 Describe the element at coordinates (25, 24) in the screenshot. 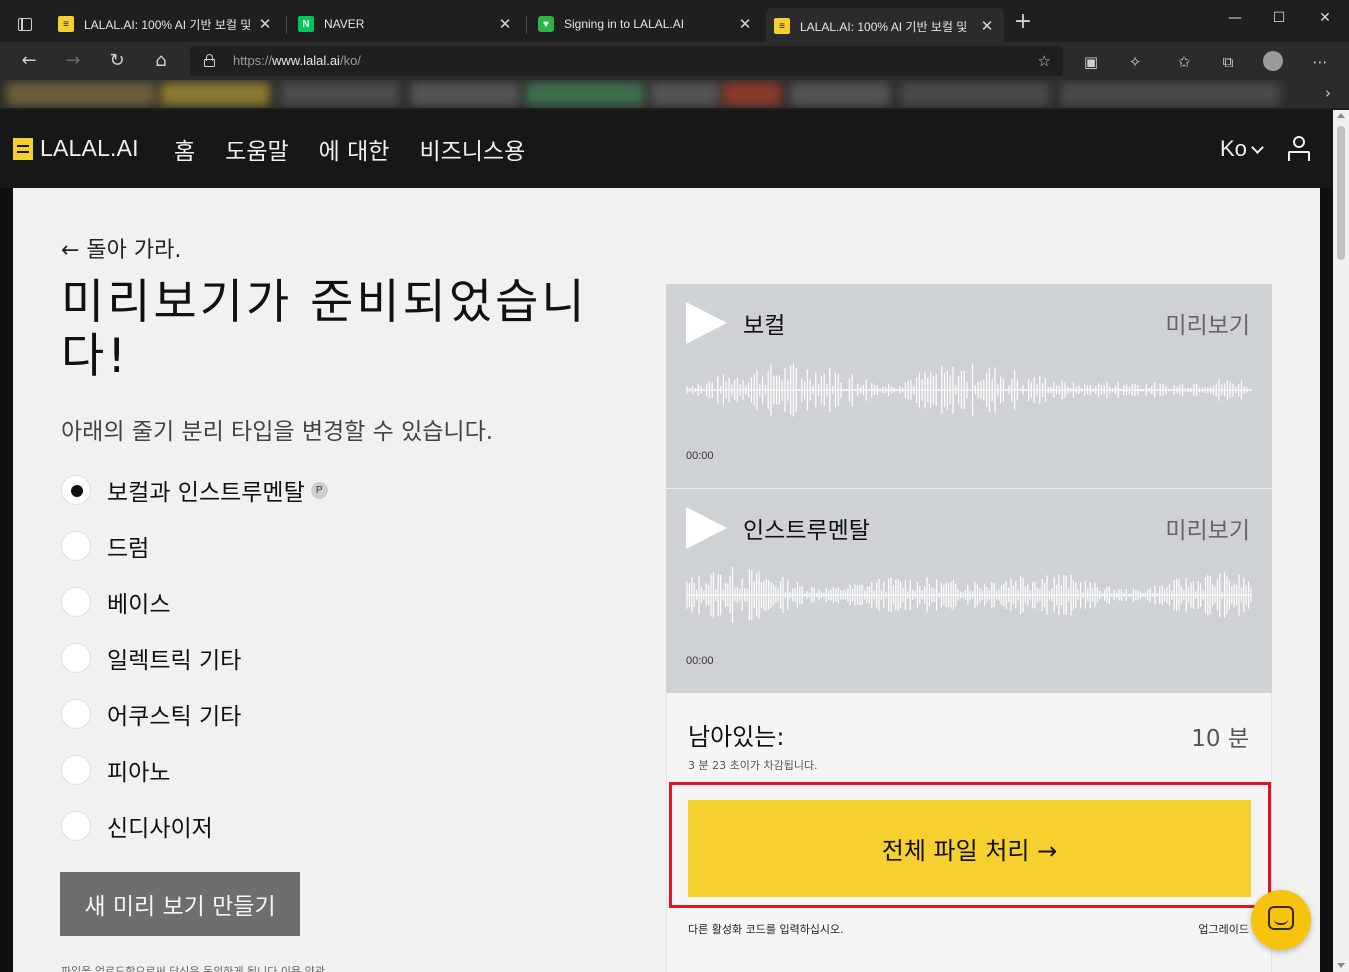

I see `tab-actions-icon` at that location.